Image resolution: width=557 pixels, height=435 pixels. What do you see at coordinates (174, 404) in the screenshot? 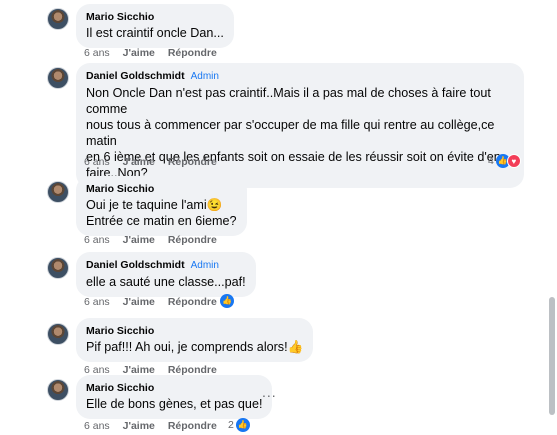
I see `comment-text: Elle de bons gènes, et pas que!` at bounding box center [174, 404].